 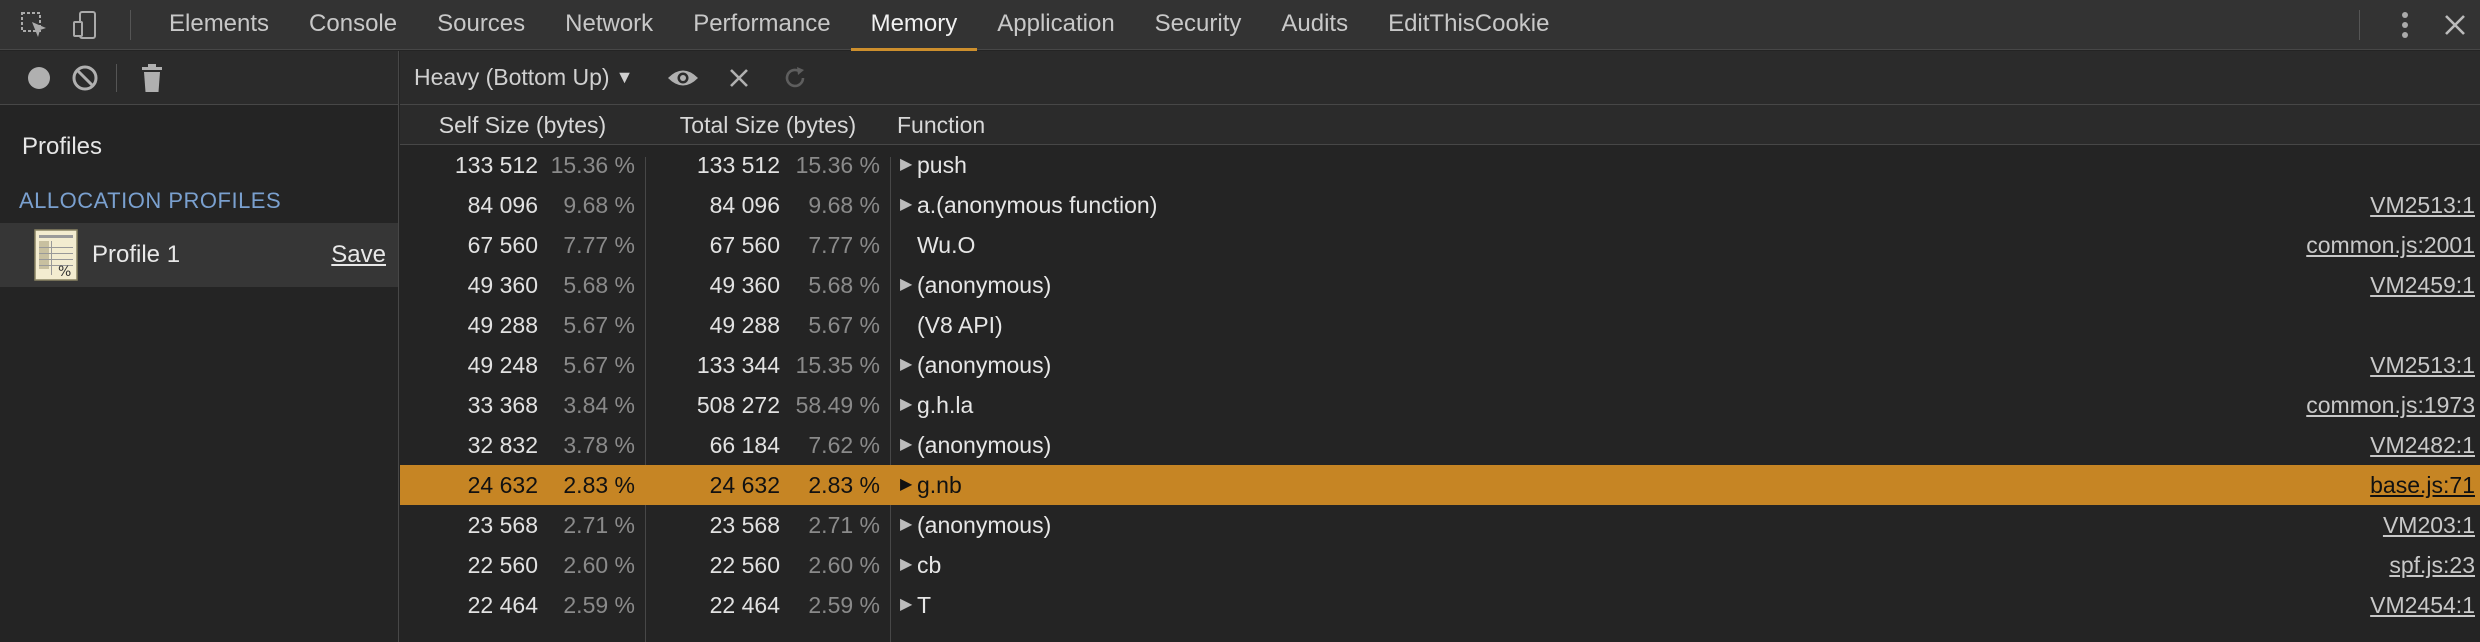 I want to click on profile-name: Profile 1, so click(x=136, y=254).